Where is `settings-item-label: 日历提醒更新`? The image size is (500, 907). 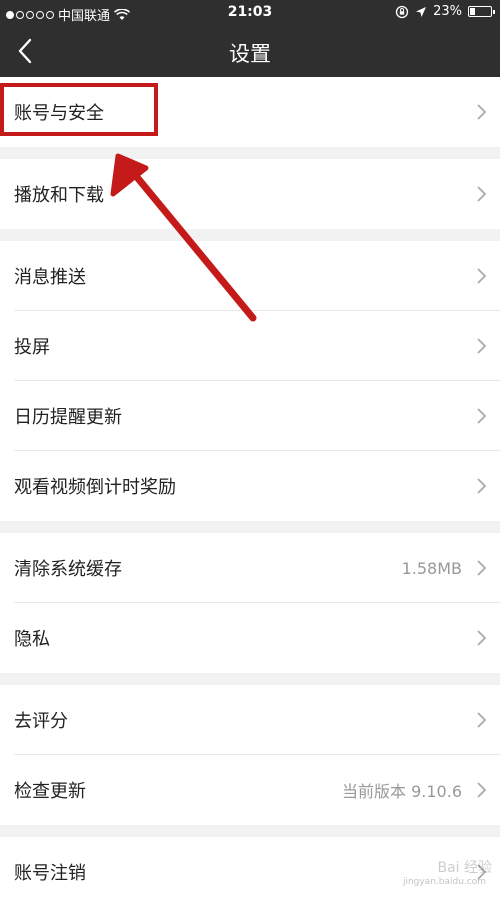
settings-item-label: 日历提醒更新 is located at coordinates (68, 417).